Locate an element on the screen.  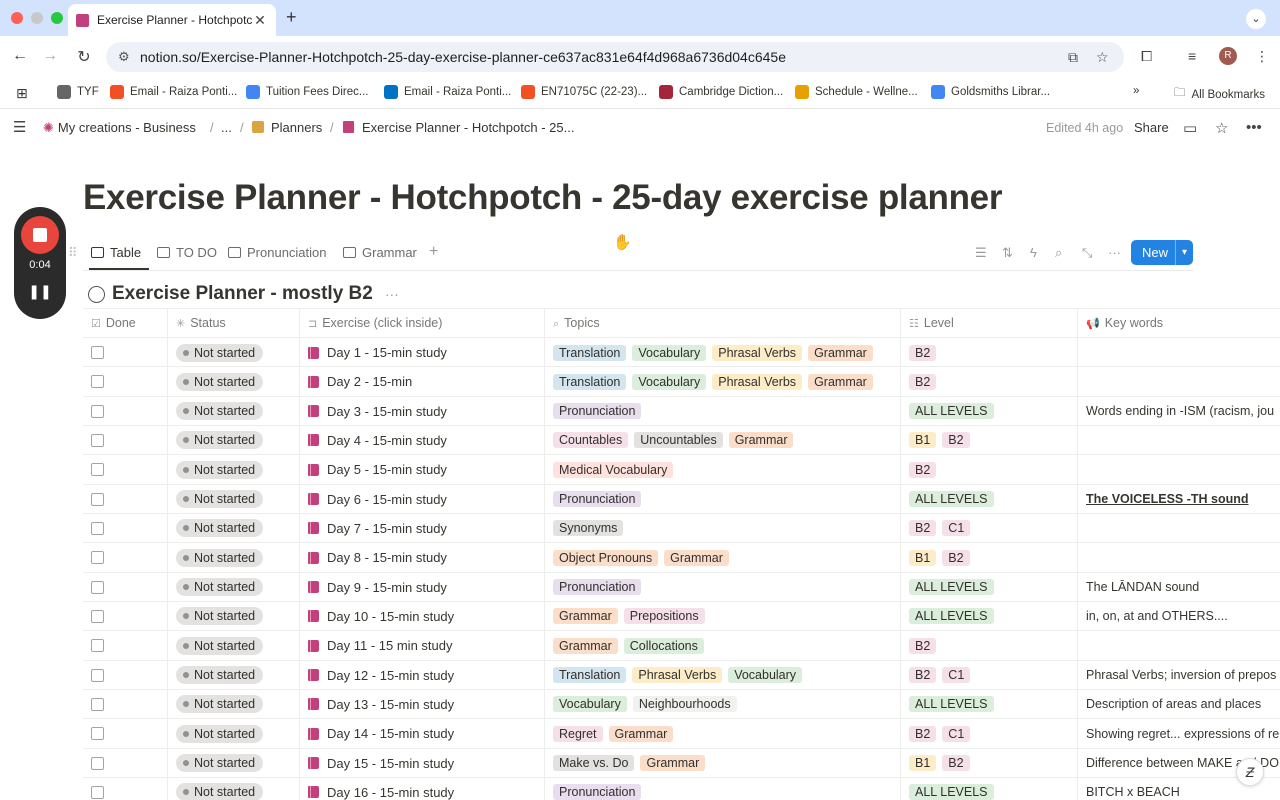
exercise-title: Day 13 - 15-min study is located at coordinates (390, 704).